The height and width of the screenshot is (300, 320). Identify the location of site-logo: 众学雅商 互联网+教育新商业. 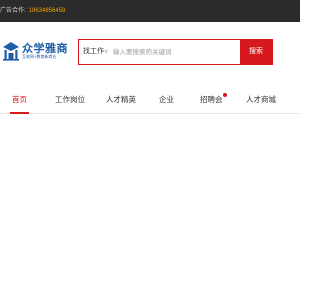
(37, 52).